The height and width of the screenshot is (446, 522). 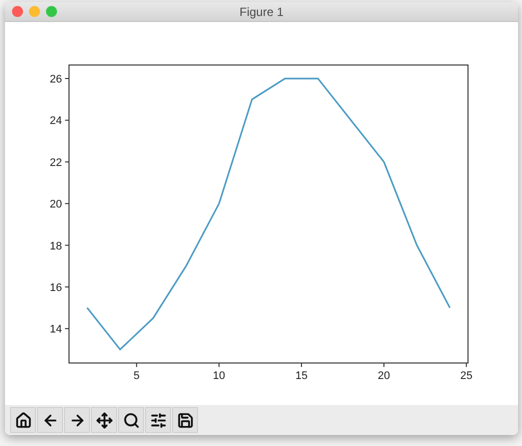 I want to click on y-tick-label: 24, so click(x=56, y=121).